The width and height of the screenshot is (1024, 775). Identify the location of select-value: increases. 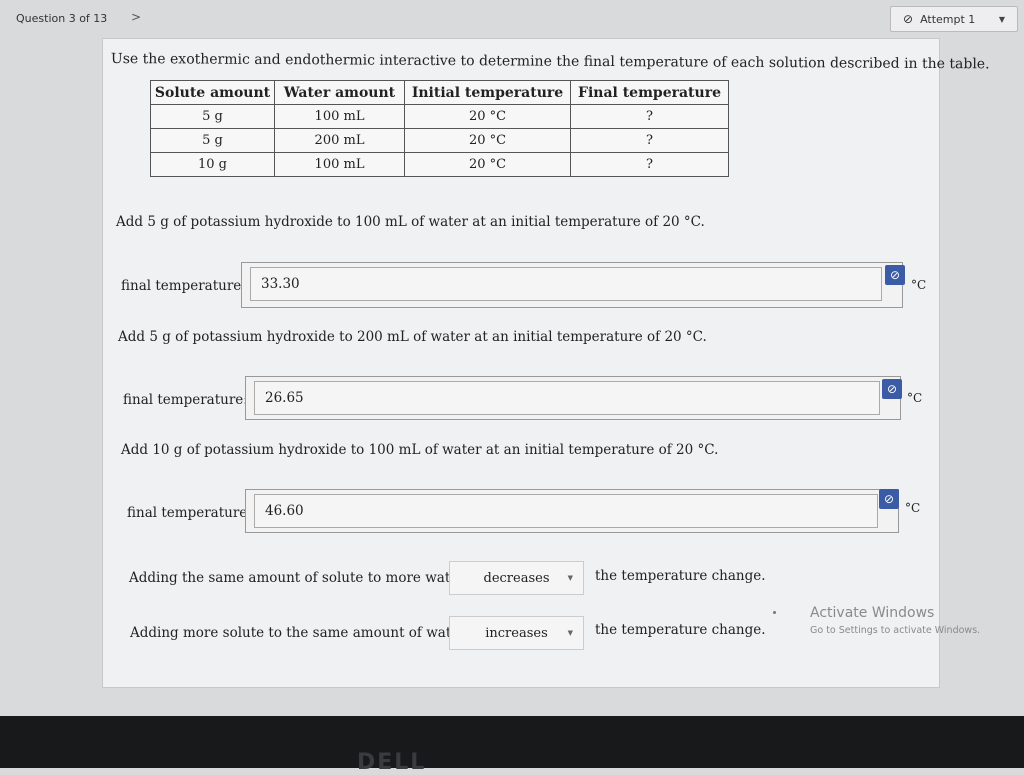
(516, 633).